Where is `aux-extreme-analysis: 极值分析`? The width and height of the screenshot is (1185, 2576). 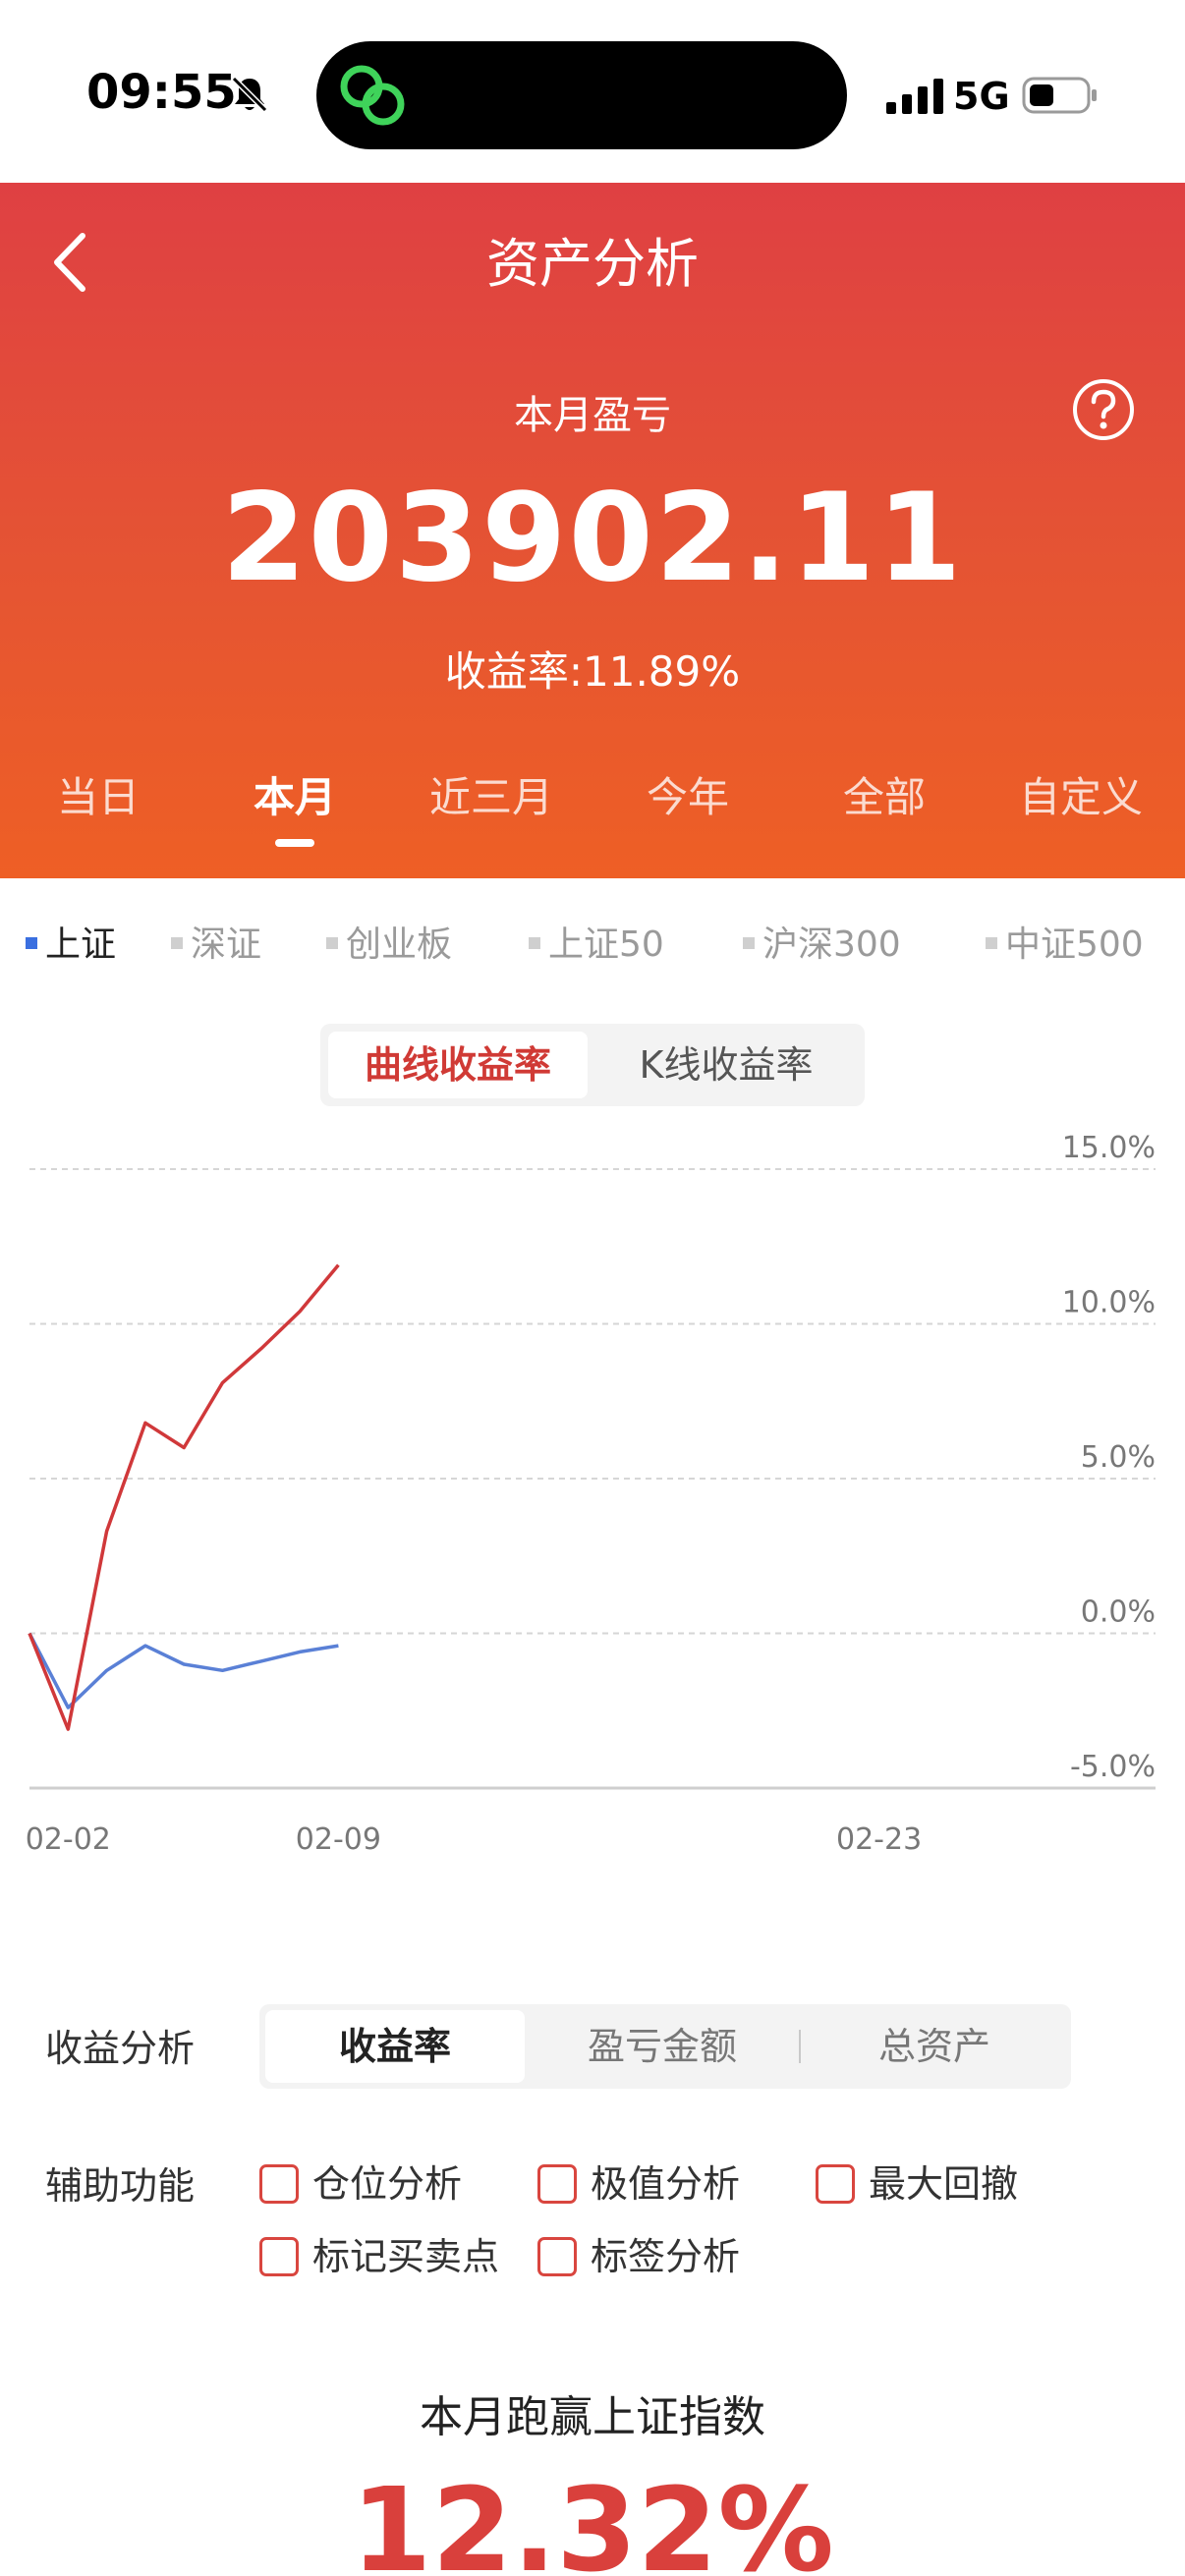
aux-extreme-analysis: 极值分析 is located at coordinates (639, 2181).